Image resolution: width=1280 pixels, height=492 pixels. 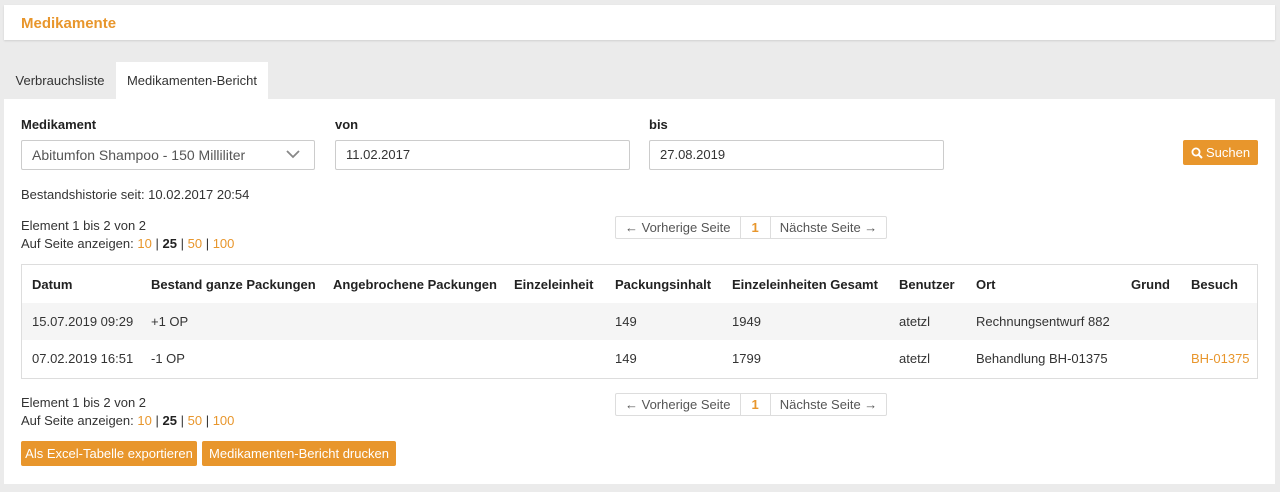 What do you see at coordinates (986, 284) in the screenshot?
I see `column-header: Ort` at bounding box center [986, 284].